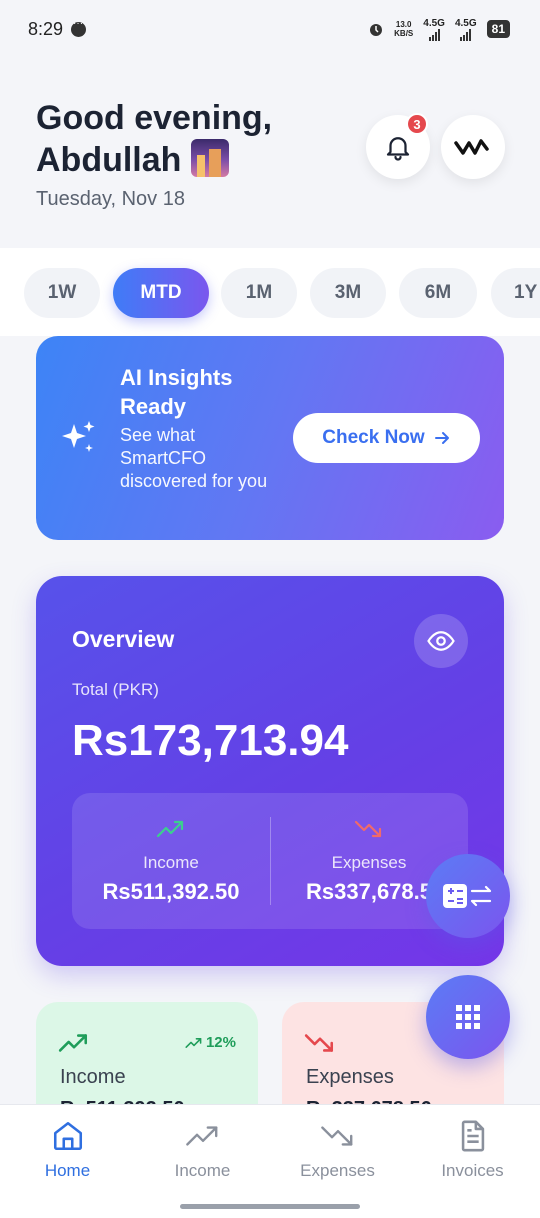 This screenshot has height=1218, width=540. I want to click on notifications-button: 3, so click(398, 146).